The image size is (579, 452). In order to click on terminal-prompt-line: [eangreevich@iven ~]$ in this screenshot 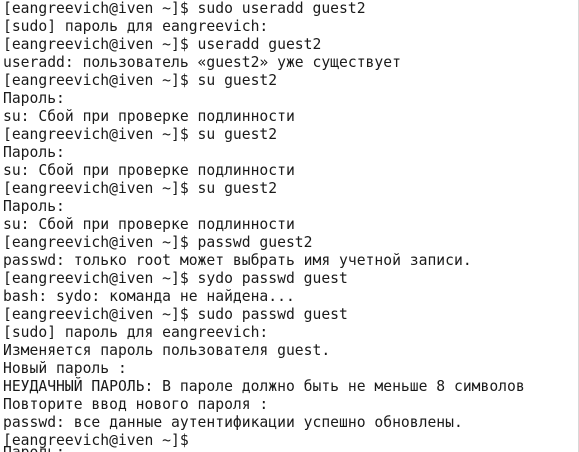, I will do `click(264, 441)`.